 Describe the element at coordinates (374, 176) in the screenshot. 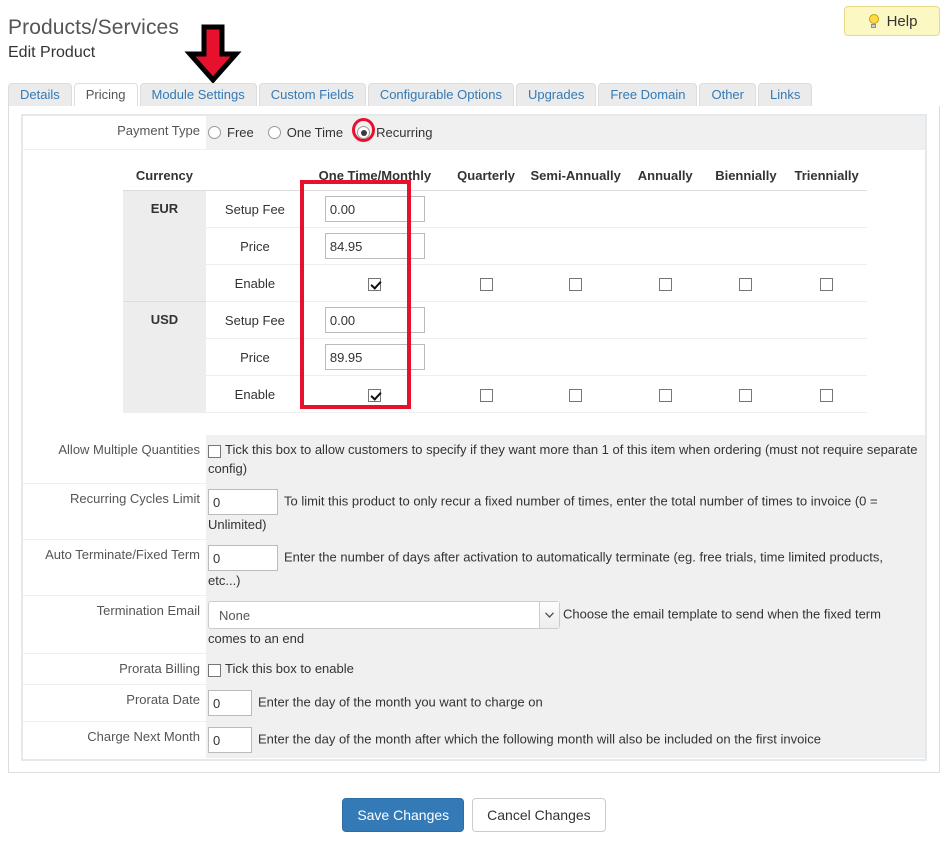

I see `header-one-time-monthly: One Time/Monthly` at that location.